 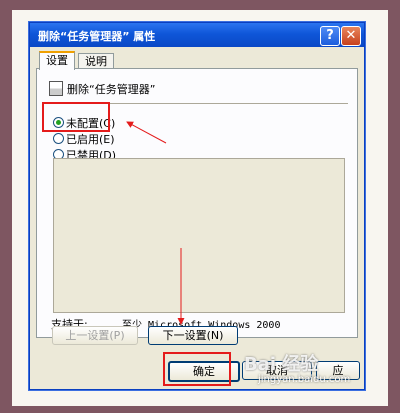 What do you see at coordinates (281, 364) in the screenshot?
I see `watermark-logo: Bai 经验` at bounding box center [281, 364].